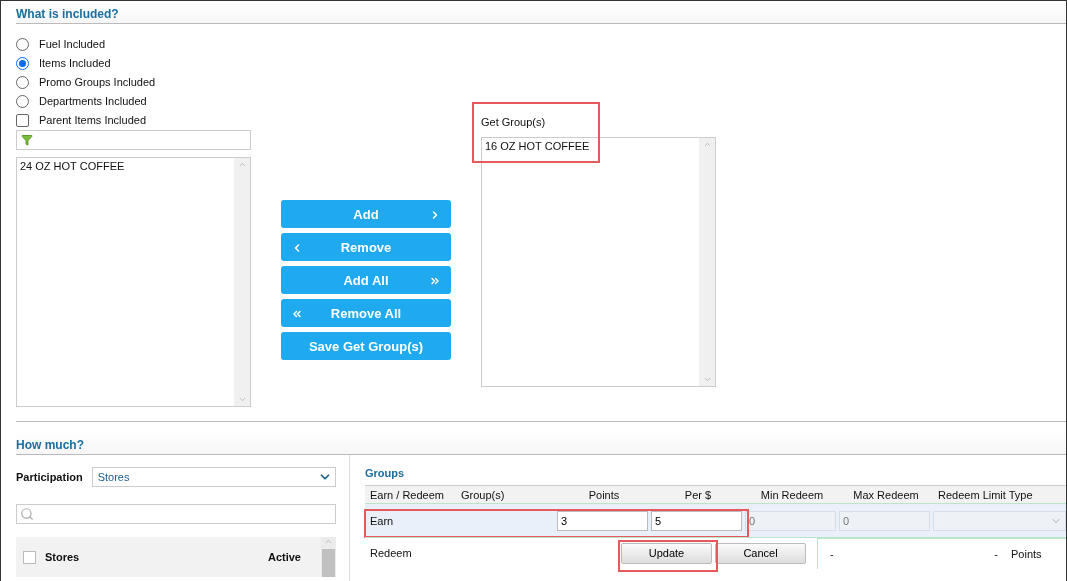  I want to click on groups-title: Groups, so click(385, 473).